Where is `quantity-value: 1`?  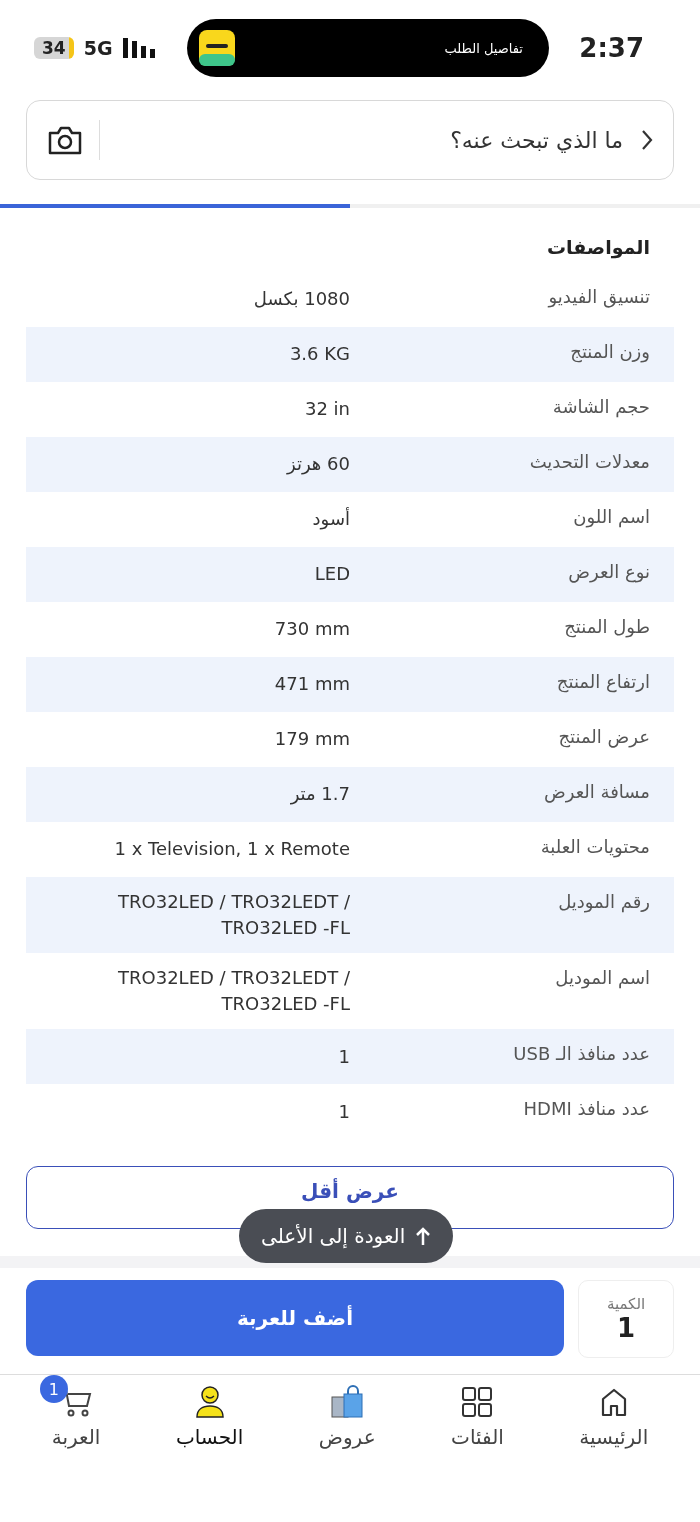 quantity-value: 1 is located at coordinates (626, 1328).